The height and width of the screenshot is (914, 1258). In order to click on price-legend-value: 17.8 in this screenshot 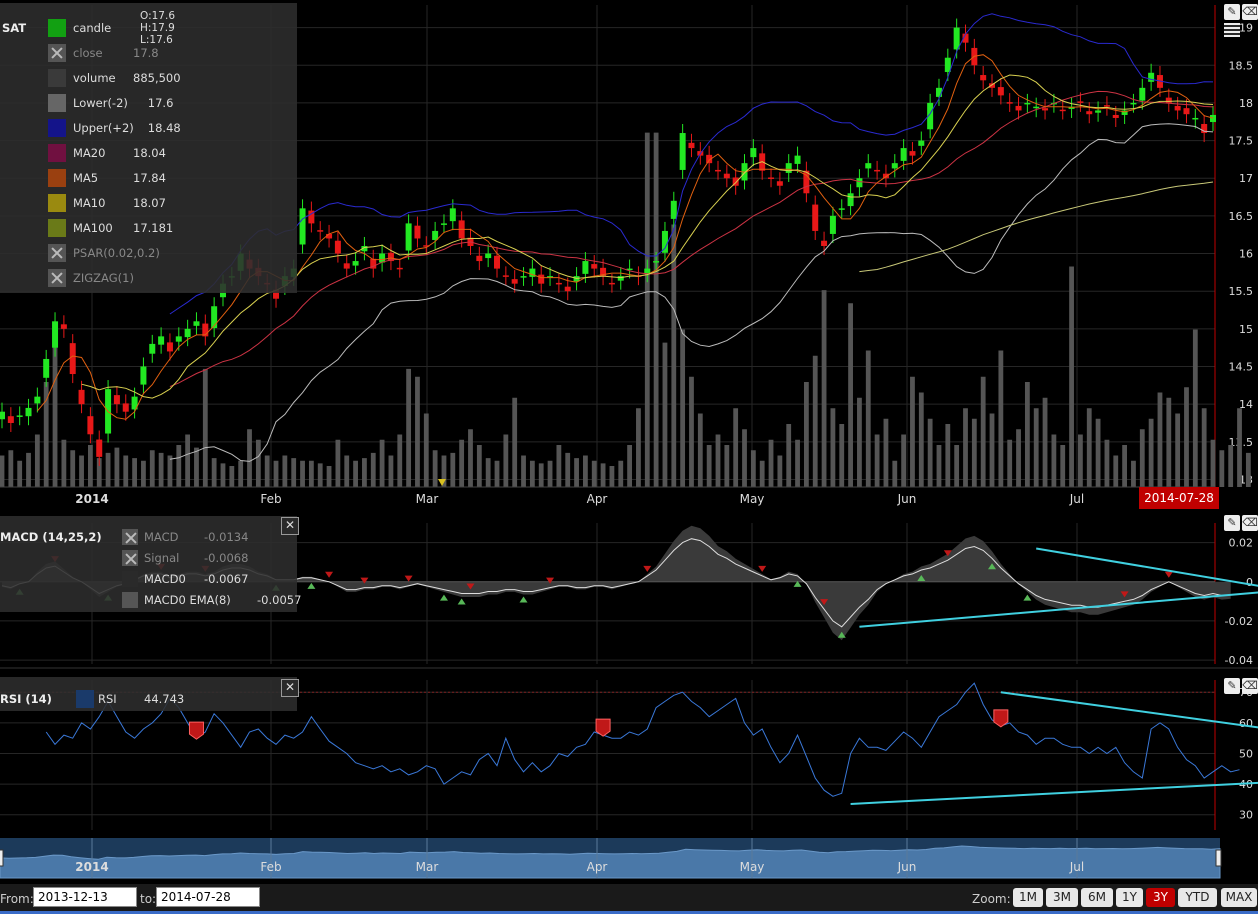, I will do `click(146, 53)`.